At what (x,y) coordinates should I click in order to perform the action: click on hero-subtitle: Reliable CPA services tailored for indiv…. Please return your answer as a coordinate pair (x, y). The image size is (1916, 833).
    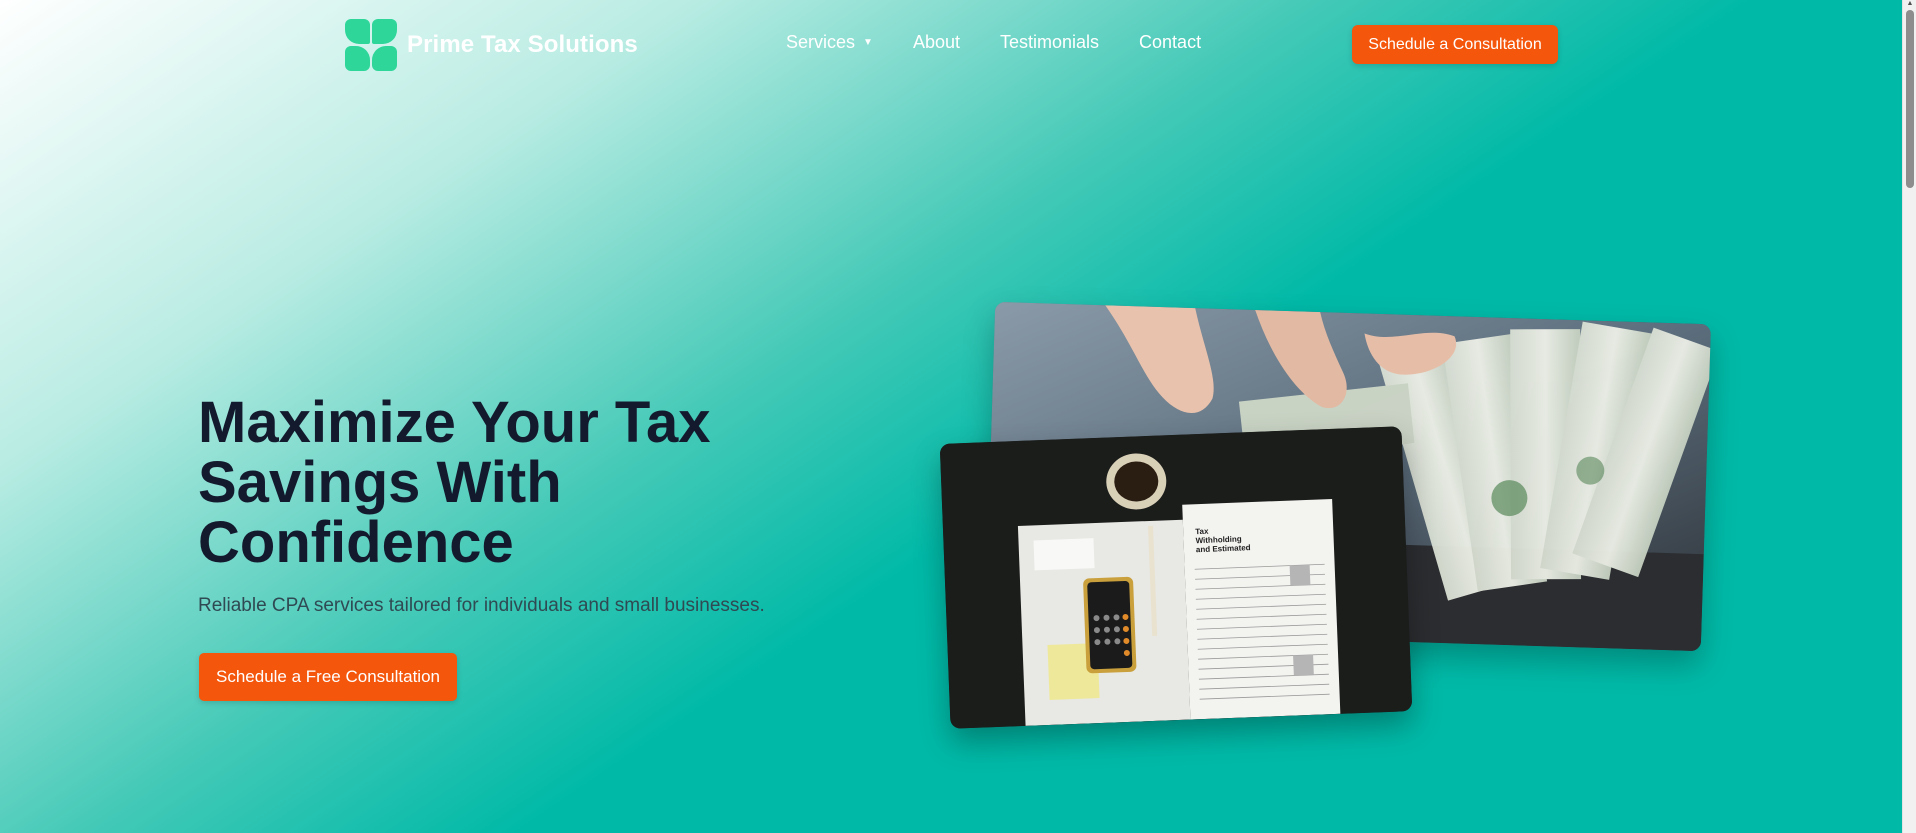
    Looking at the image, I should click on (481, 605).